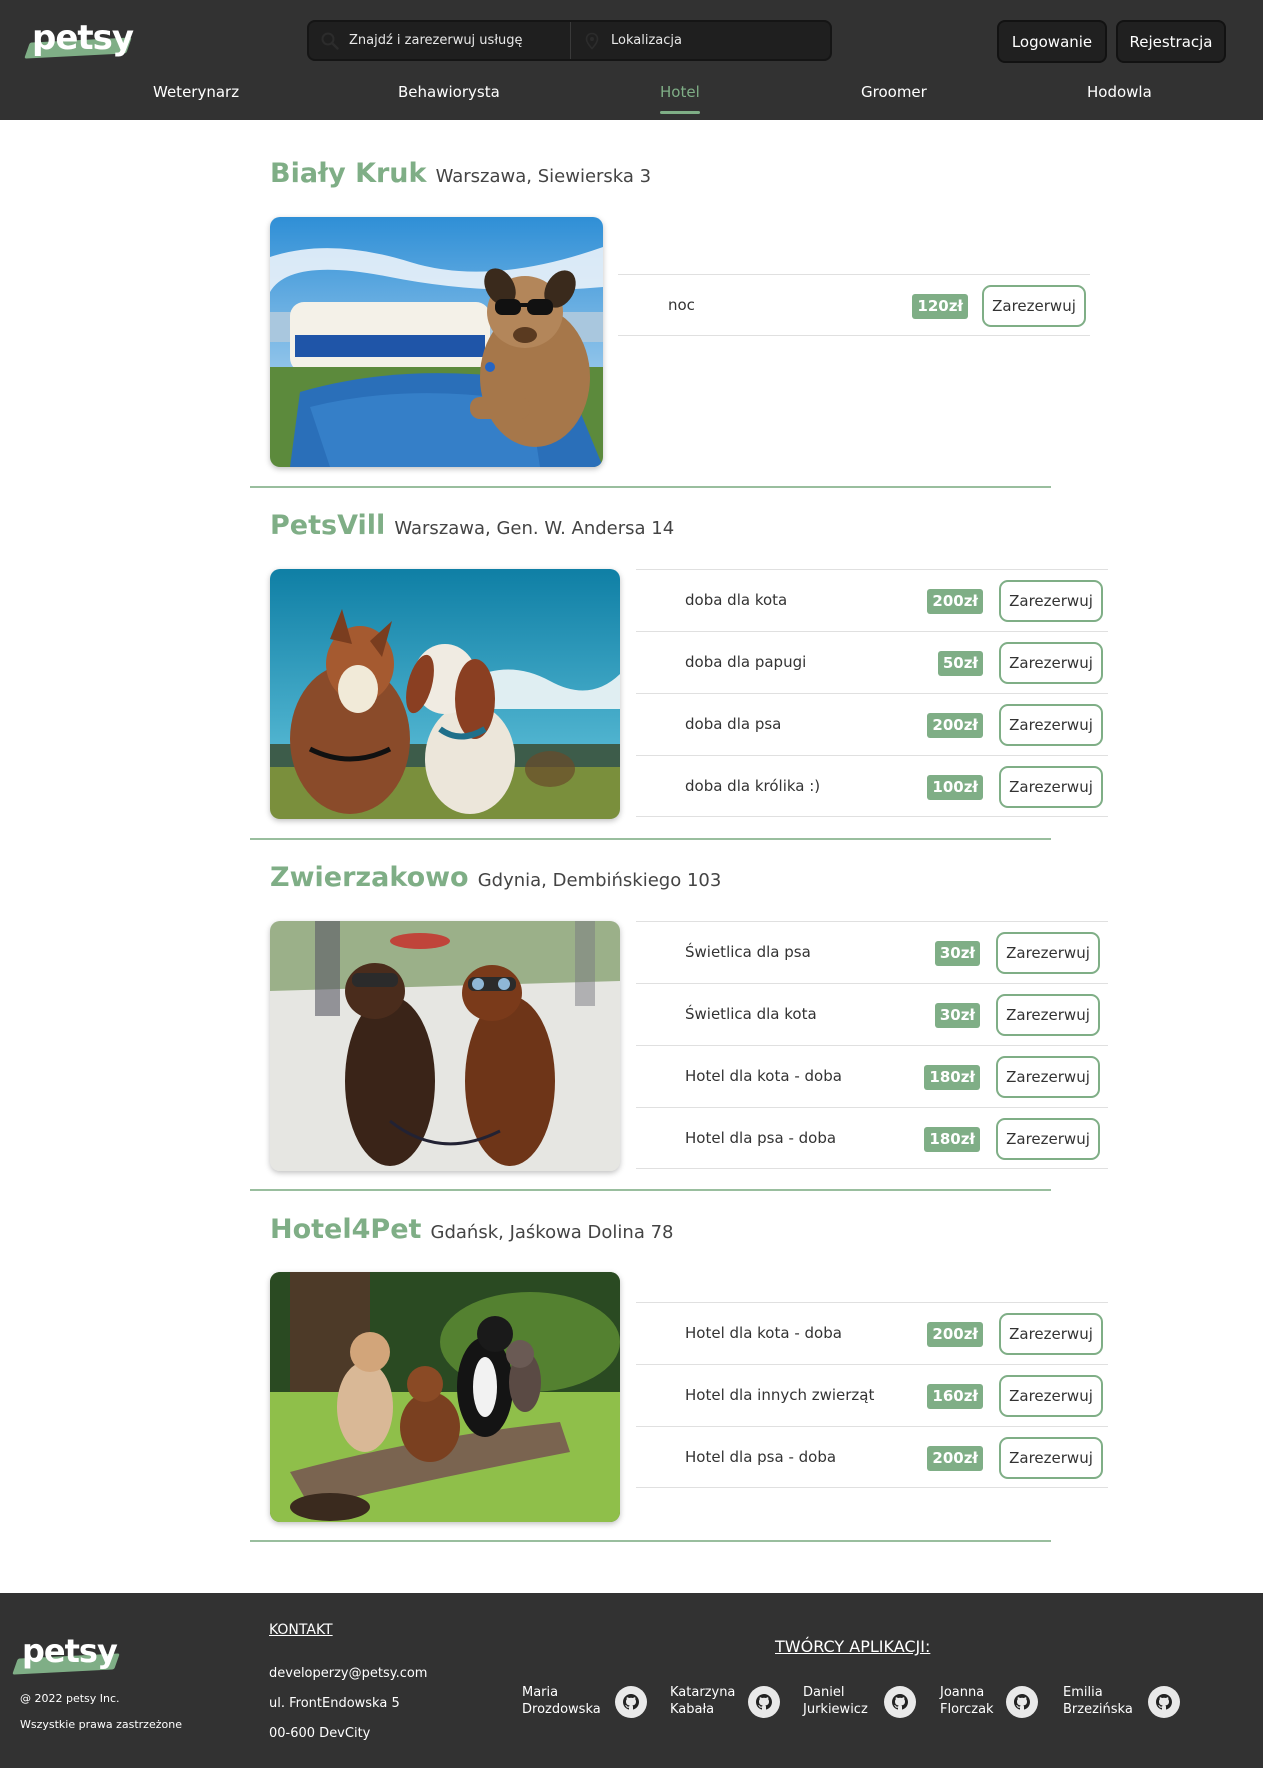  What do you see at coordinates (955, 1396) in the screenshot?
I see `price-badge: 160zł` at bounding box center [955, 1396].